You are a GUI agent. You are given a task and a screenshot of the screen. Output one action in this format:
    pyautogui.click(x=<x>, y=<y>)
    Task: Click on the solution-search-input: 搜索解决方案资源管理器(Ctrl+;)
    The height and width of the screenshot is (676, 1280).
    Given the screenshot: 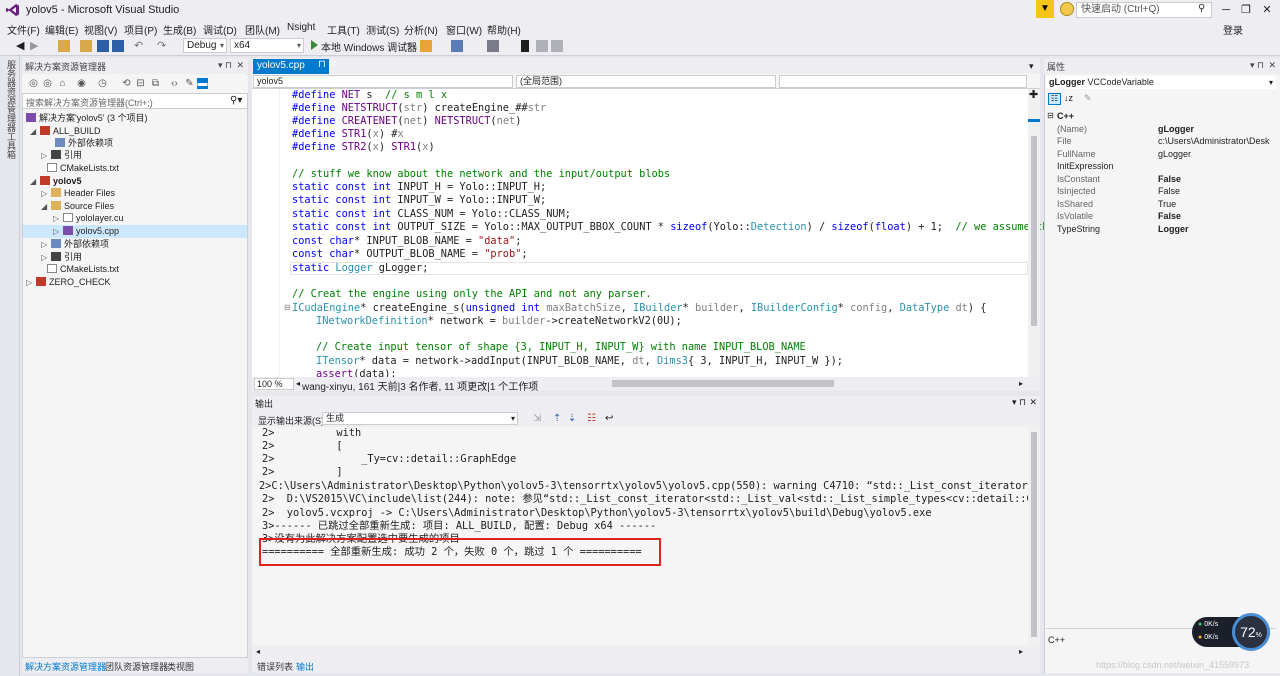 What is the action you would take?
    pyautogui.click(x=135, y=101)
    